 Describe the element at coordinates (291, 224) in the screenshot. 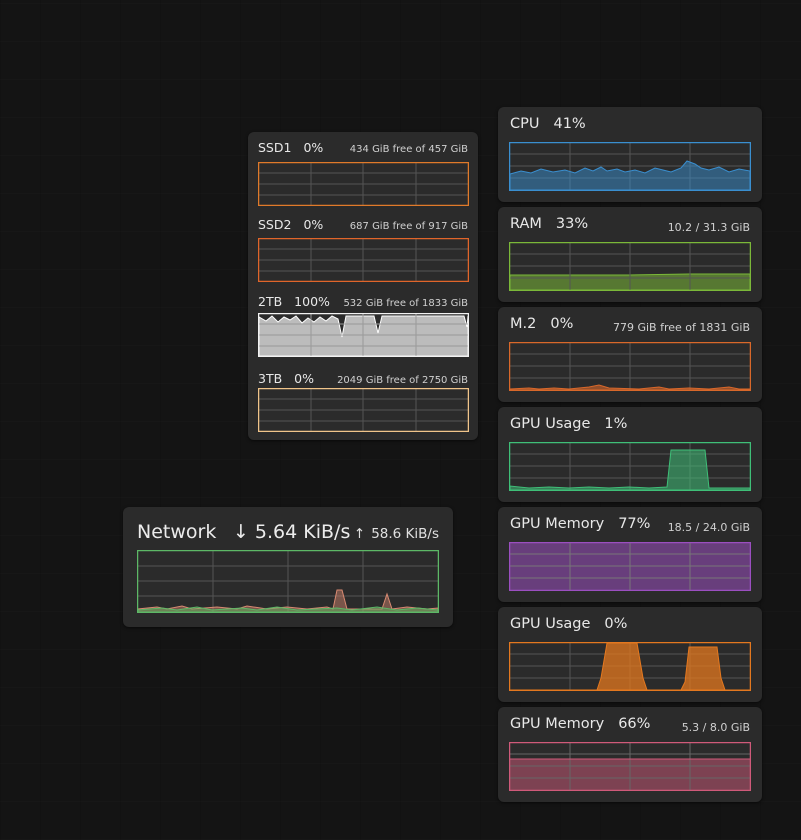

I see `disk-label: SSD2 0%` at that location.